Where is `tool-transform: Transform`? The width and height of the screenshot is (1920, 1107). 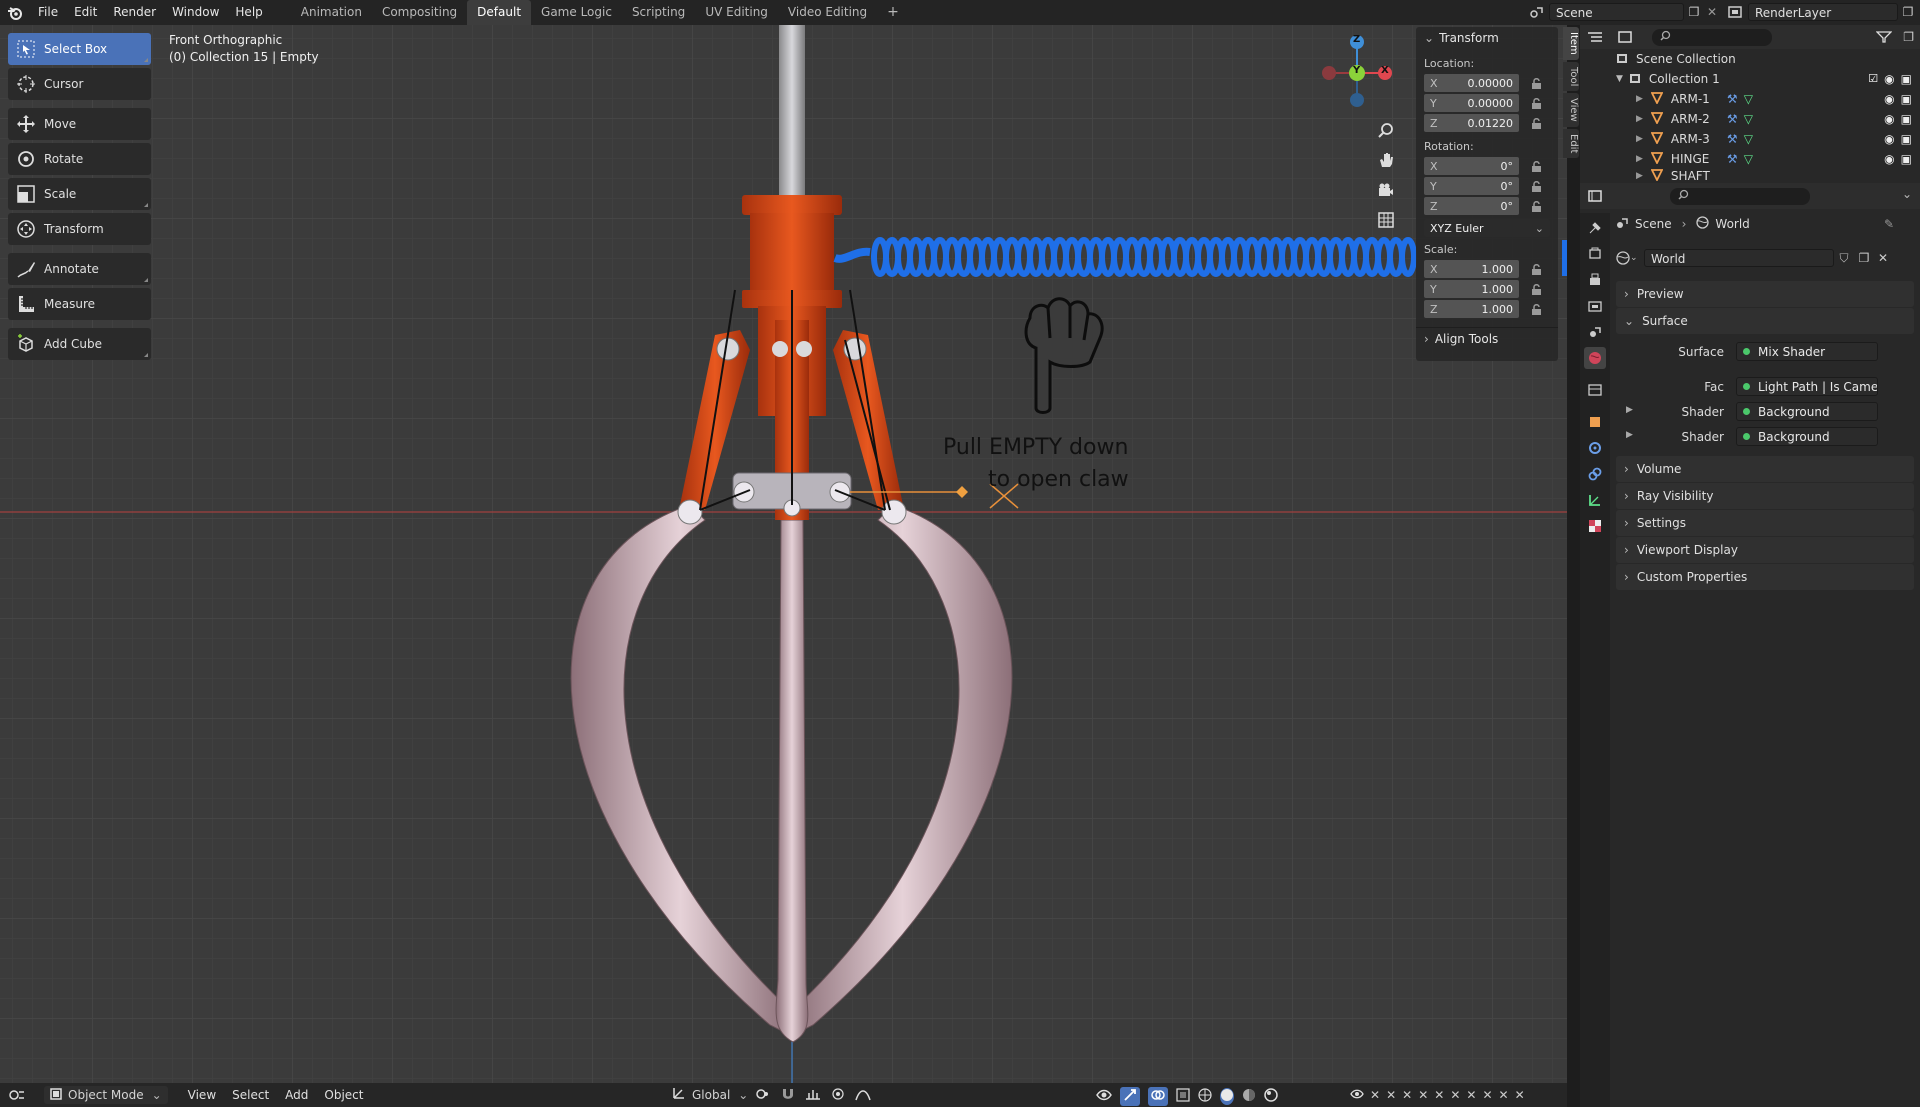
tool-transform: Transform is located at coordinates (79, 229).